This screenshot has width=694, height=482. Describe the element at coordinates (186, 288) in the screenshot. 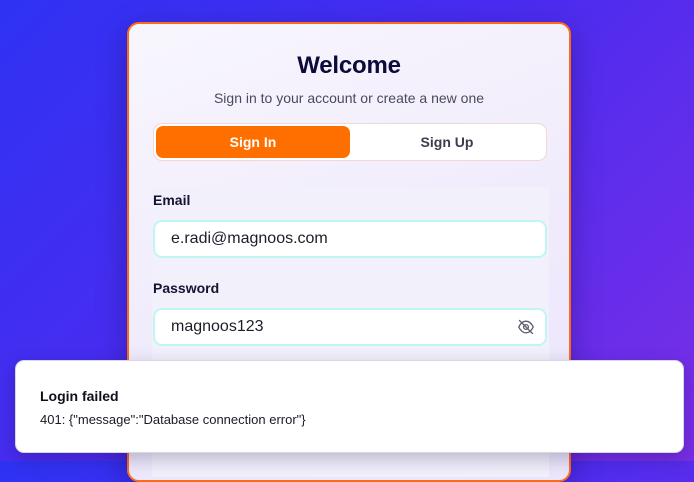

I see `password-label: Password` at that location.